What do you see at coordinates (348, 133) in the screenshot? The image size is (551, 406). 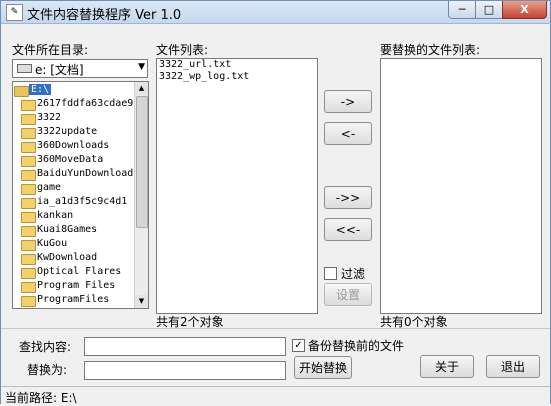 I see `remove-button: <-` at bounding box center [348, 133].